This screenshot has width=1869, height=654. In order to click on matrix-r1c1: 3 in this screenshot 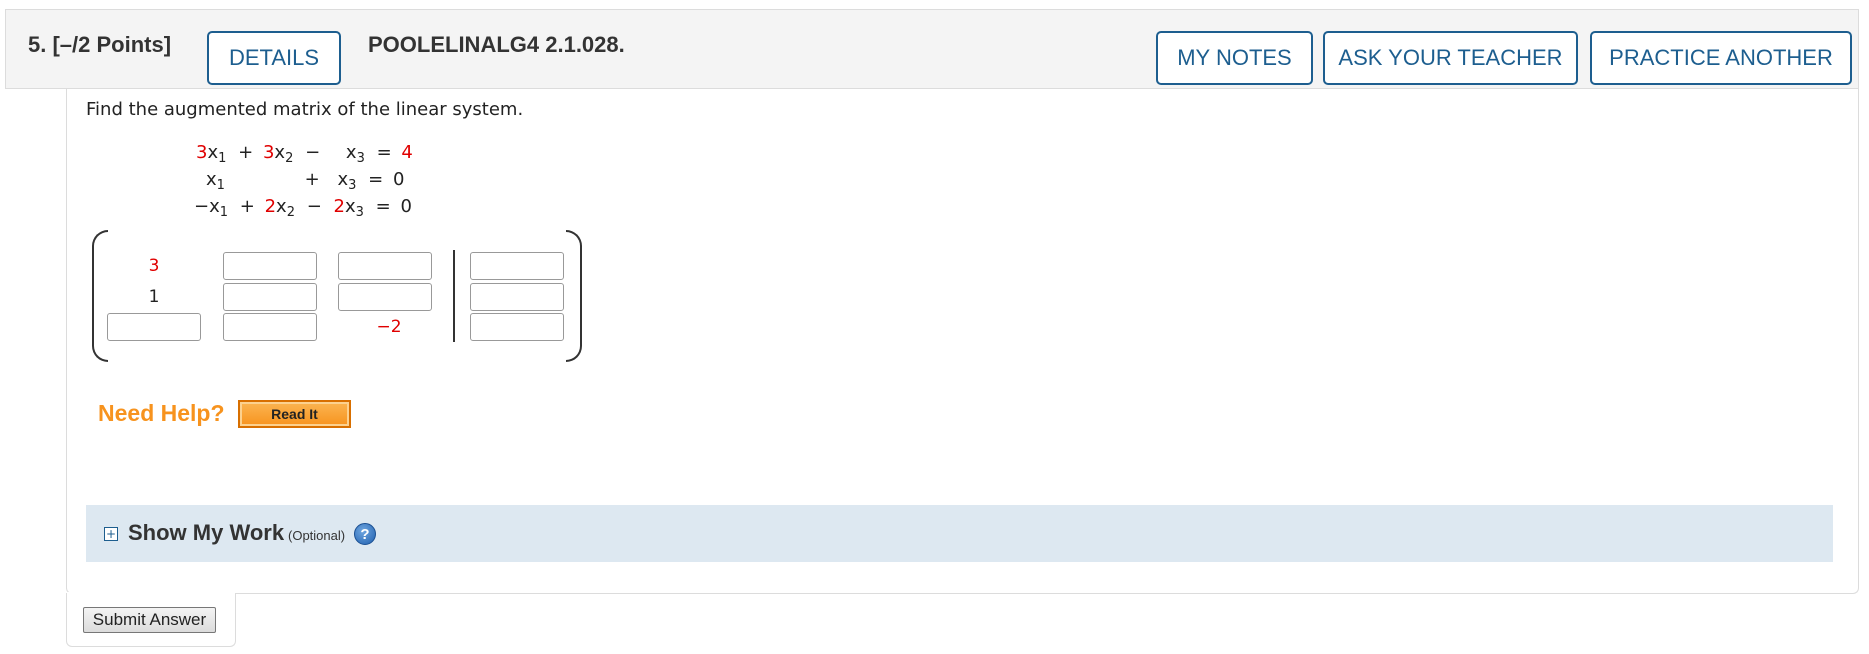, I will do `click(154, 266)`.